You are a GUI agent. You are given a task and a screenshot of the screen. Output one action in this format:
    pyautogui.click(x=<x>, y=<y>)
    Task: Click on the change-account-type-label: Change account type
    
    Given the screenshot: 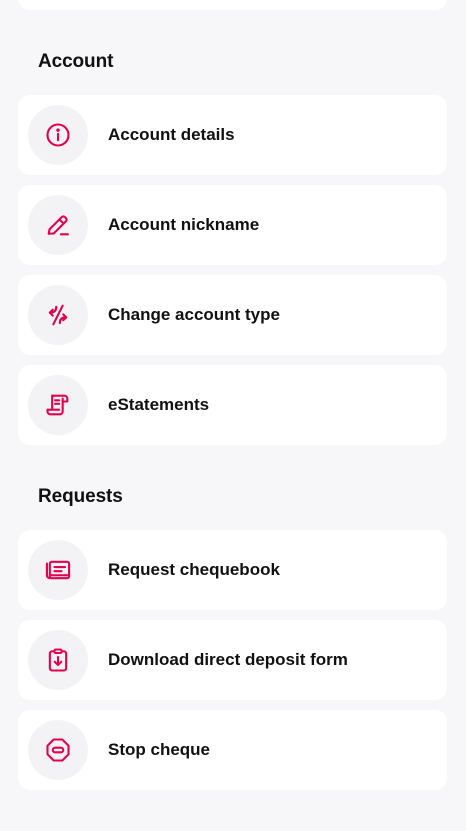 What is the action you would take?
    pyautogui.click(x=194, y=314)
    